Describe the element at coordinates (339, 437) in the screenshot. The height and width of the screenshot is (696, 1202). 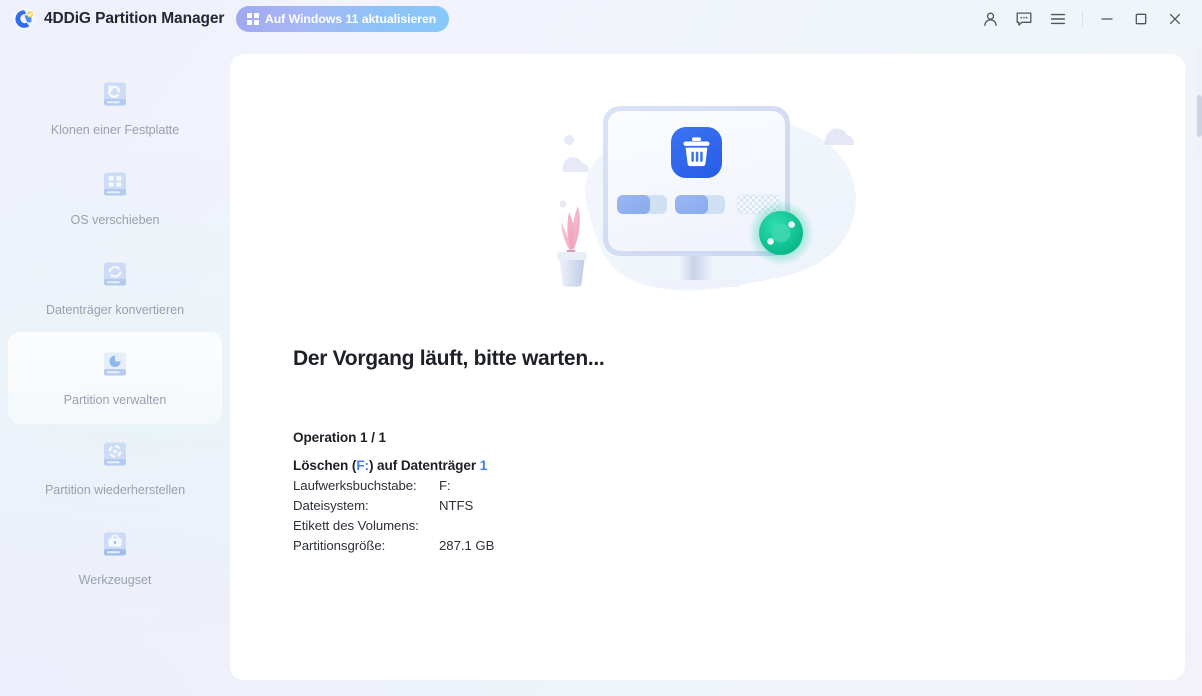
I see `operation-counter: Operation 1 / 1` at that location.